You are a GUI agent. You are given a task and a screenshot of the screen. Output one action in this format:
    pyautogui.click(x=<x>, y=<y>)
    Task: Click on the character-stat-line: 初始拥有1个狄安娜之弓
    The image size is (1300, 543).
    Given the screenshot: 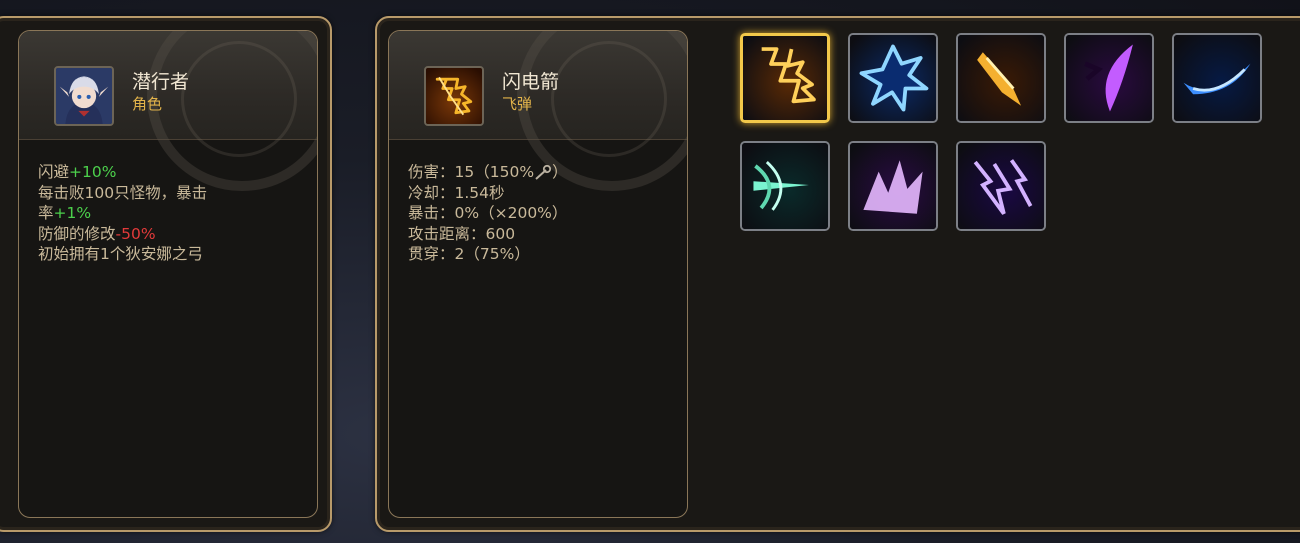 What is the action you would take?
    pyautogui.click(x=173, y=254)
    